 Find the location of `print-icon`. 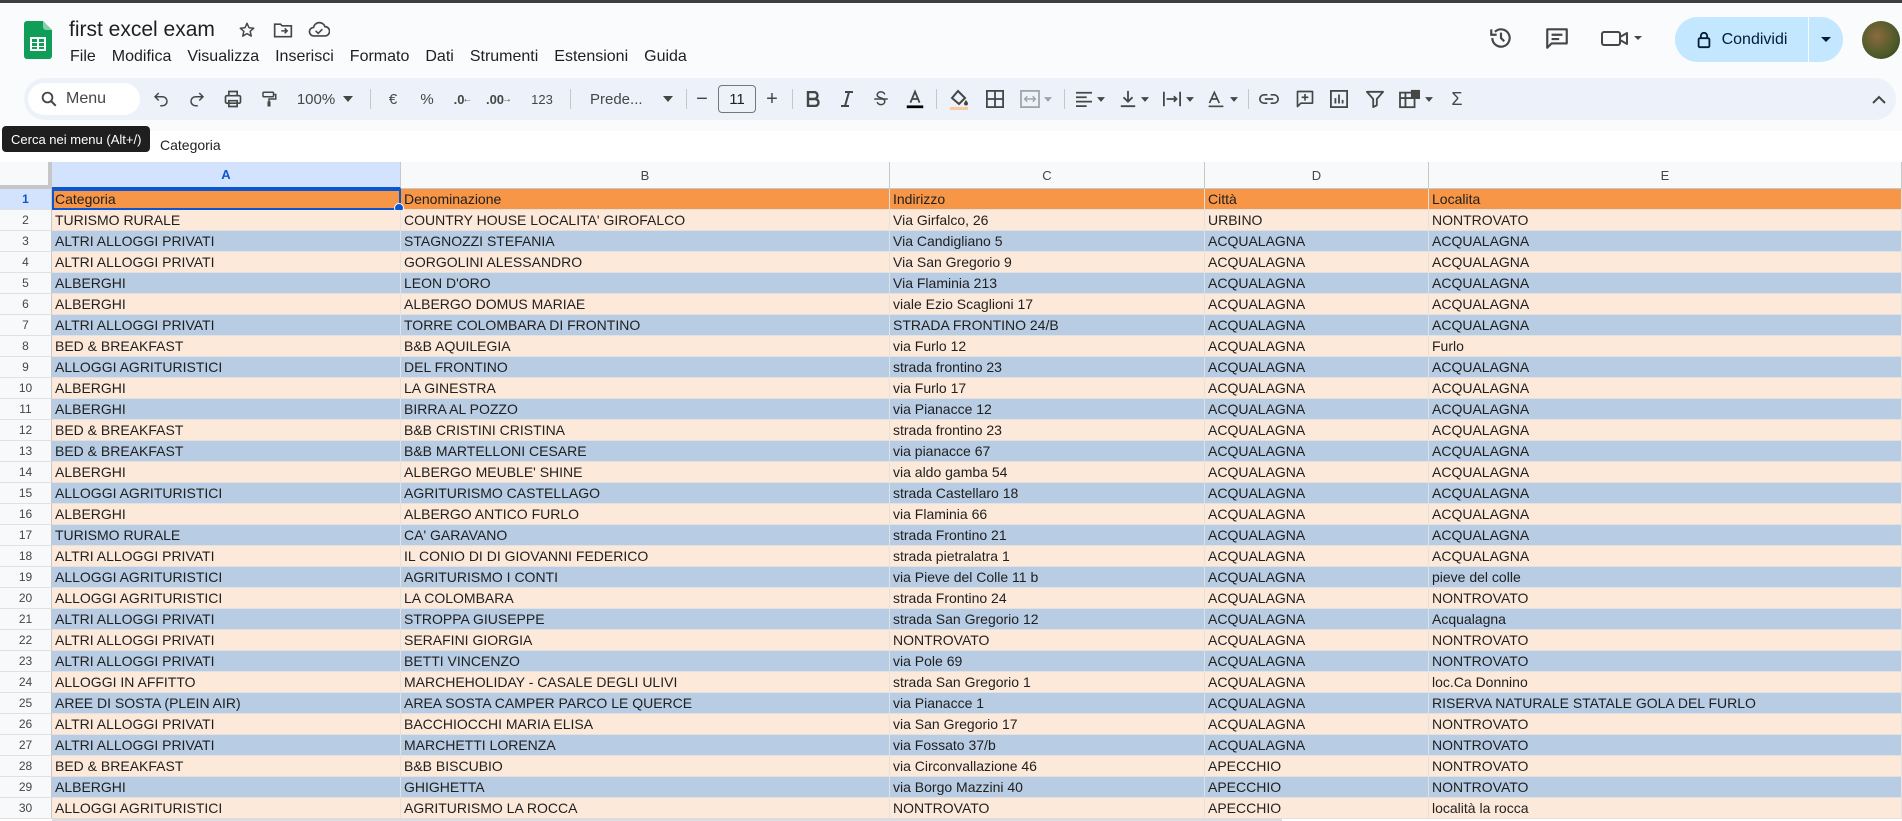

print-icon is located at coordinates (233, 99).